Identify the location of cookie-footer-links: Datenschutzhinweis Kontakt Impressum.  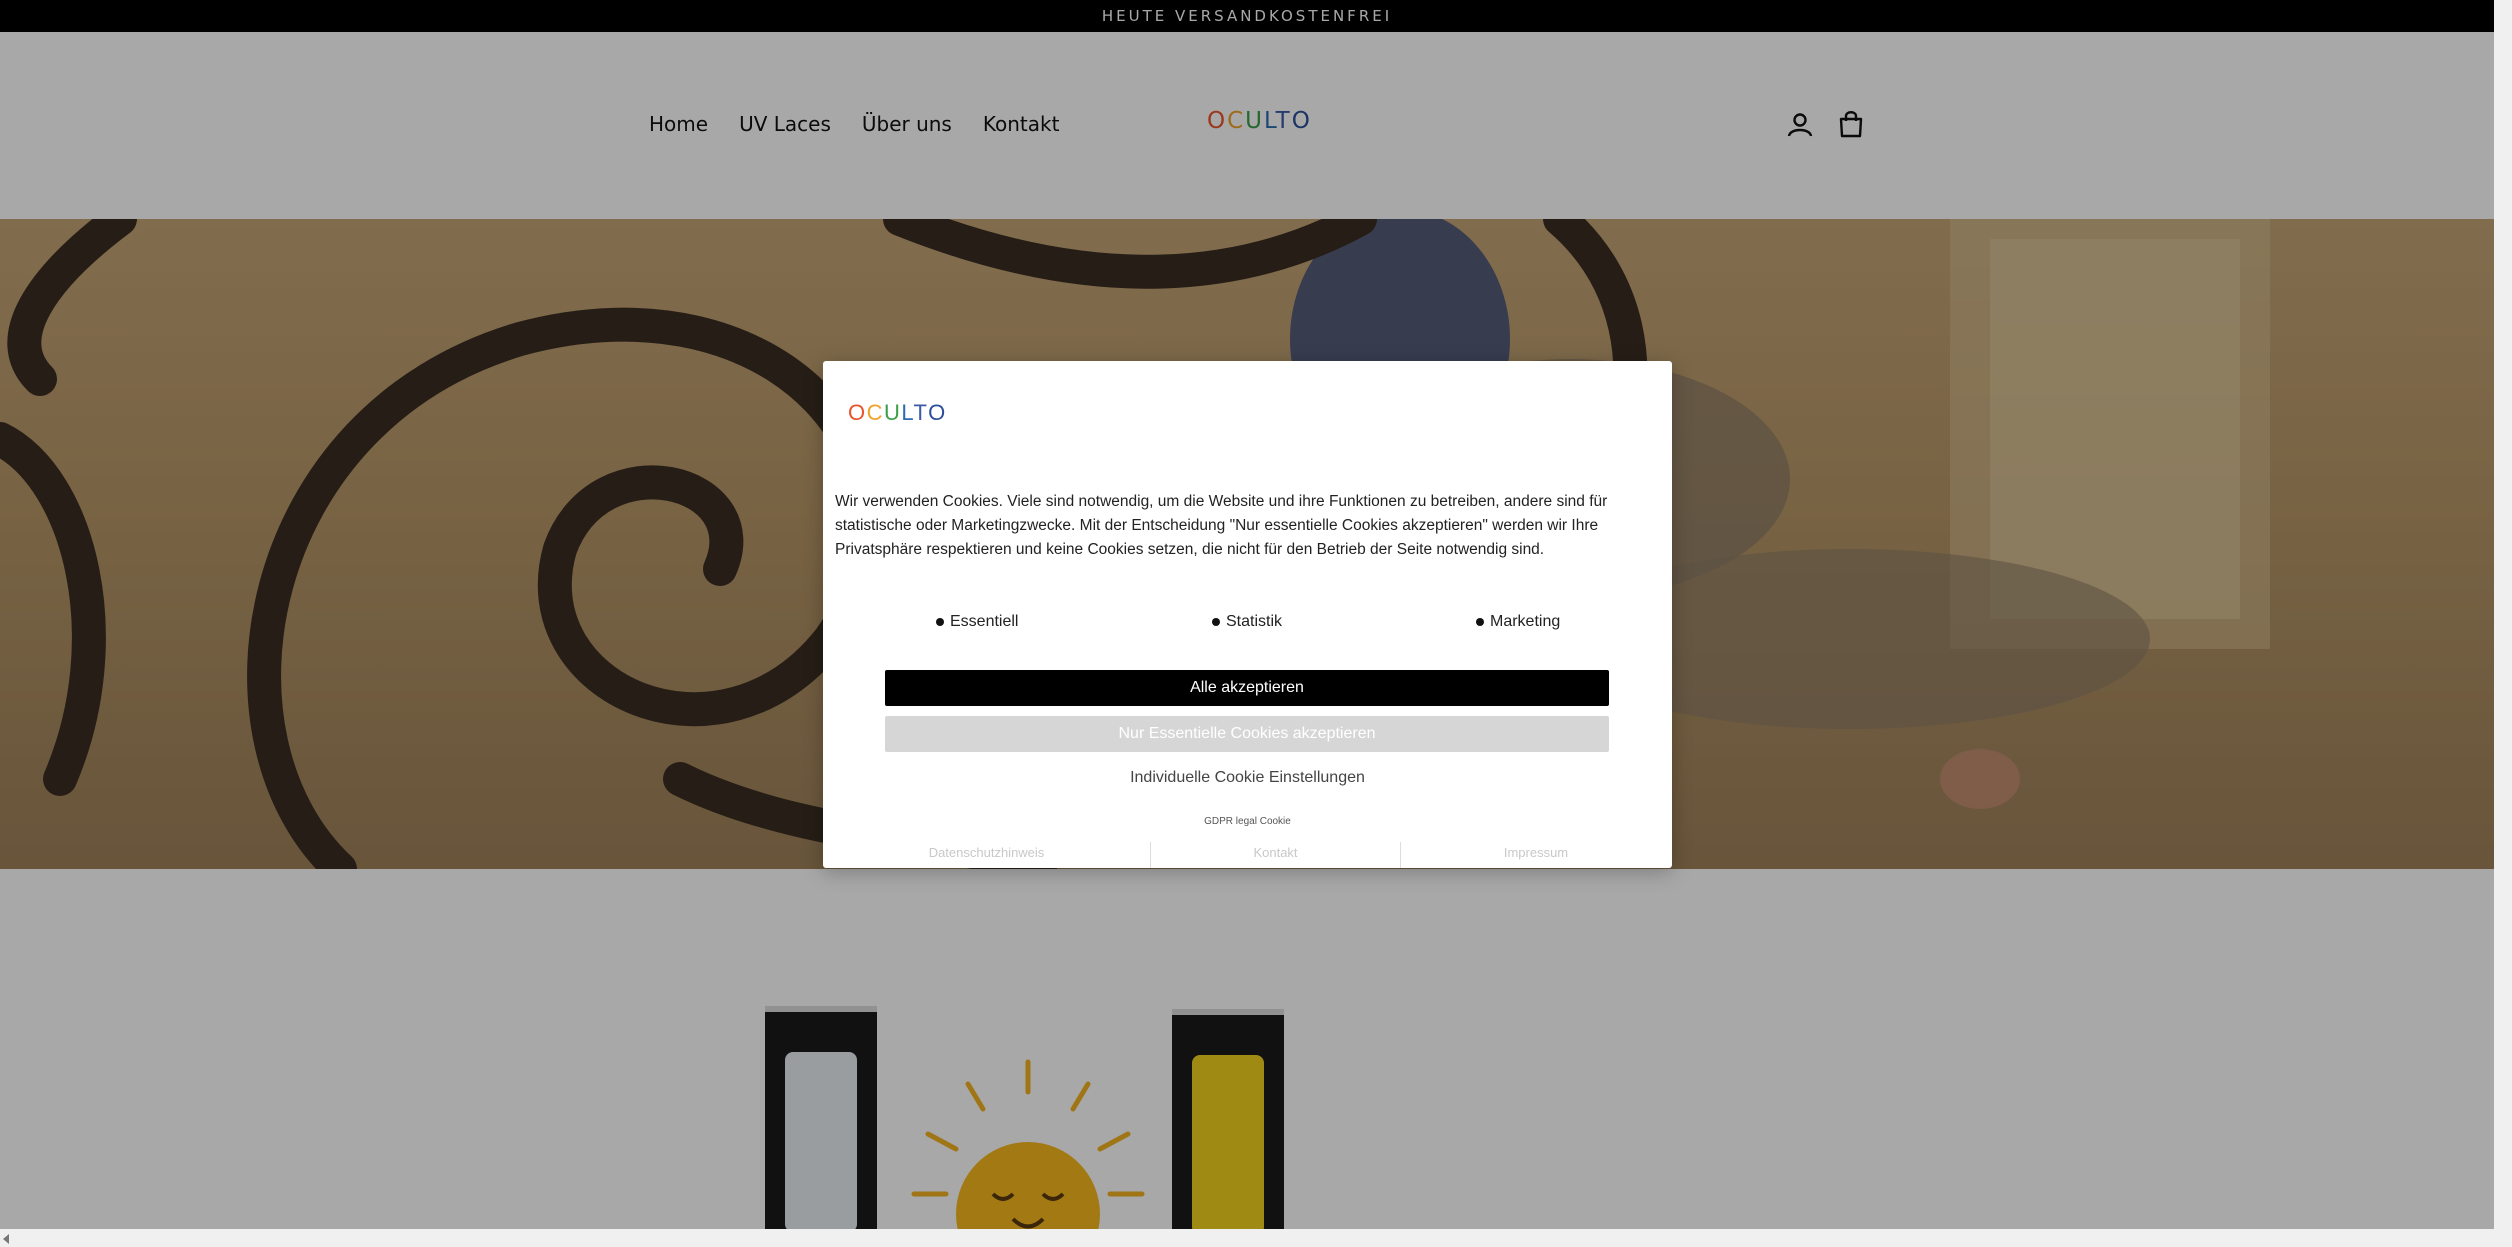
(1247, 855).